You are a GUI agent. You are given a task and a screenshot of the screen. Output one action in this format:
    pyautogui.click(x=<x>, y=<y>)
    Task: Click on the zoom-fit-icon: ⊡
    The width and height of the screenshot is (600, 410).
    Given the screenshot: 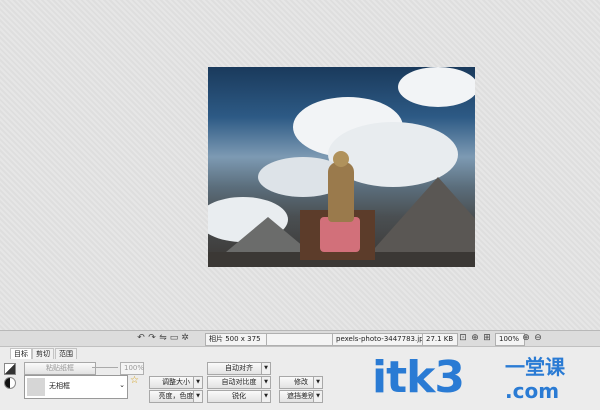 What is the action you would take?
    pyautogui.click(x=463, y=338)
    